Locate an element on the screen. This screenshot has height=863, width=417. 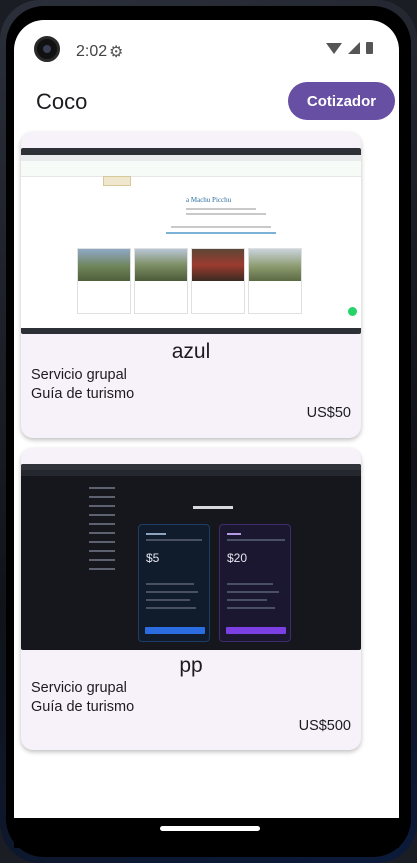
status-clock: 2:02 is located at coordinates (92, 51).